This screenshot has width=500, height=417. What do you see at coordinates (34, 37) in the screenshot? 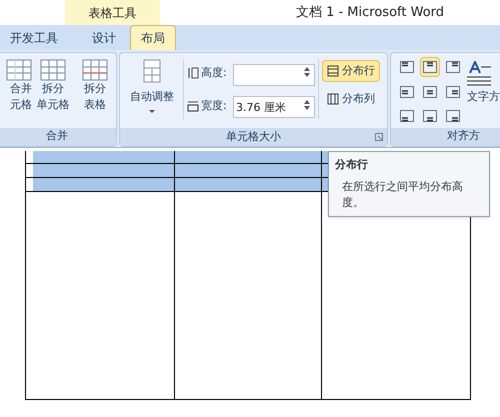
I see `ribbon-tab: 开发工具` at bounding box center [34, 37].